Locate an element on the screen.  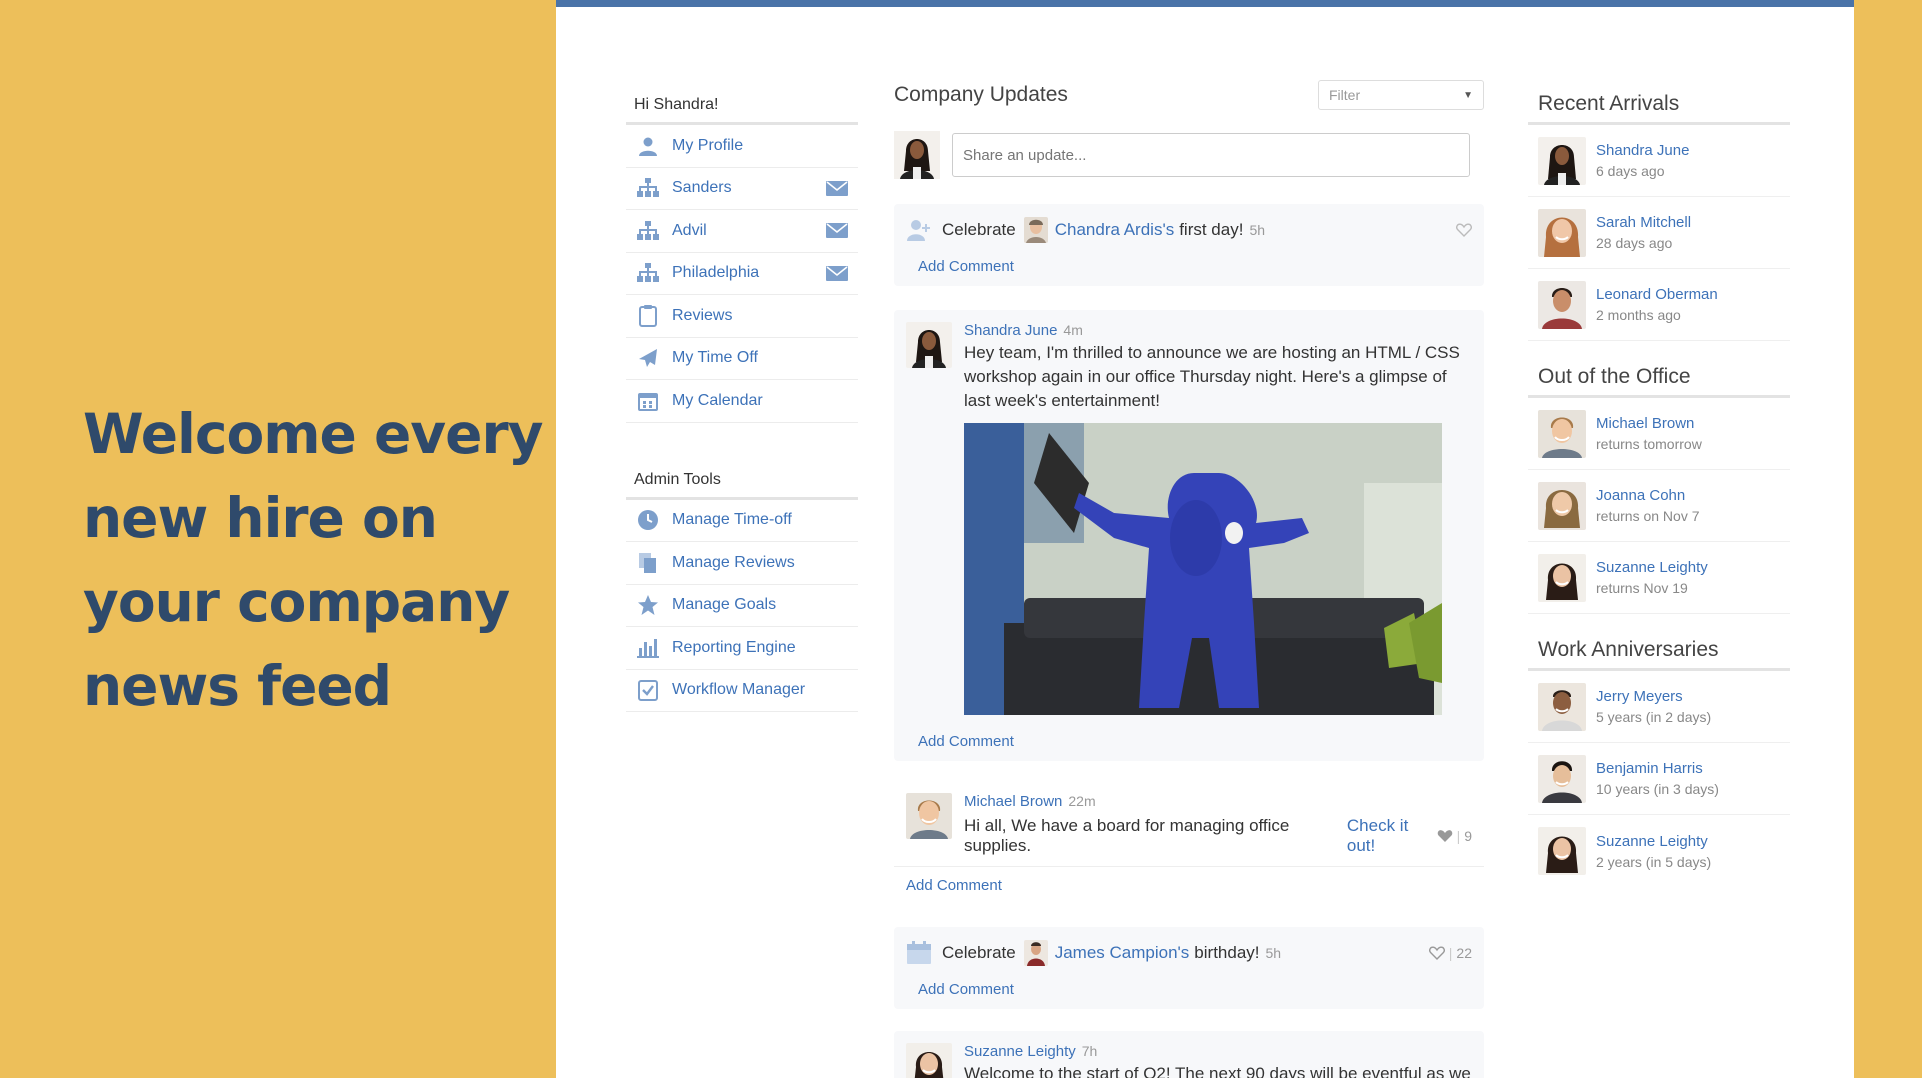
list-item: Joanna Cohn returns on Nov 7 is located at coordinates (1659, 506).